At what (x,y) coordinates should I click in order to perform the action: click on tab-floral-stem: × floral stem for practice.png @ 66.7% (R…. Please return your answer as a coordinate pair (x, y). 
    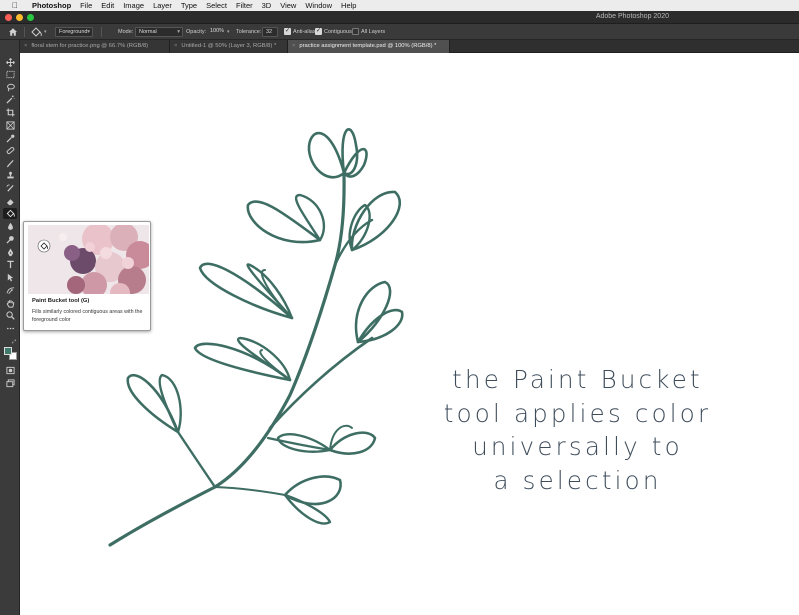
    Looking at the image, I should click on (95, 46).